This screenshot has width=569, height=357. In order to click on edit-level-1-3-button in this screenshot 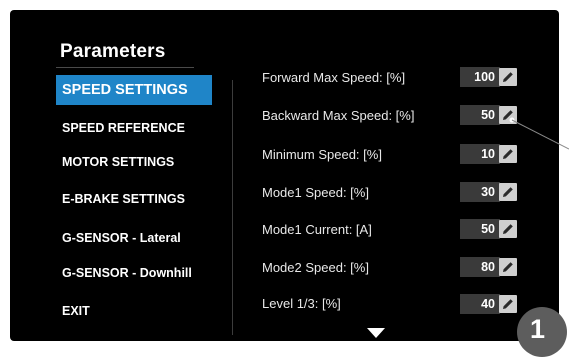, I will do `click(508, 304)`.